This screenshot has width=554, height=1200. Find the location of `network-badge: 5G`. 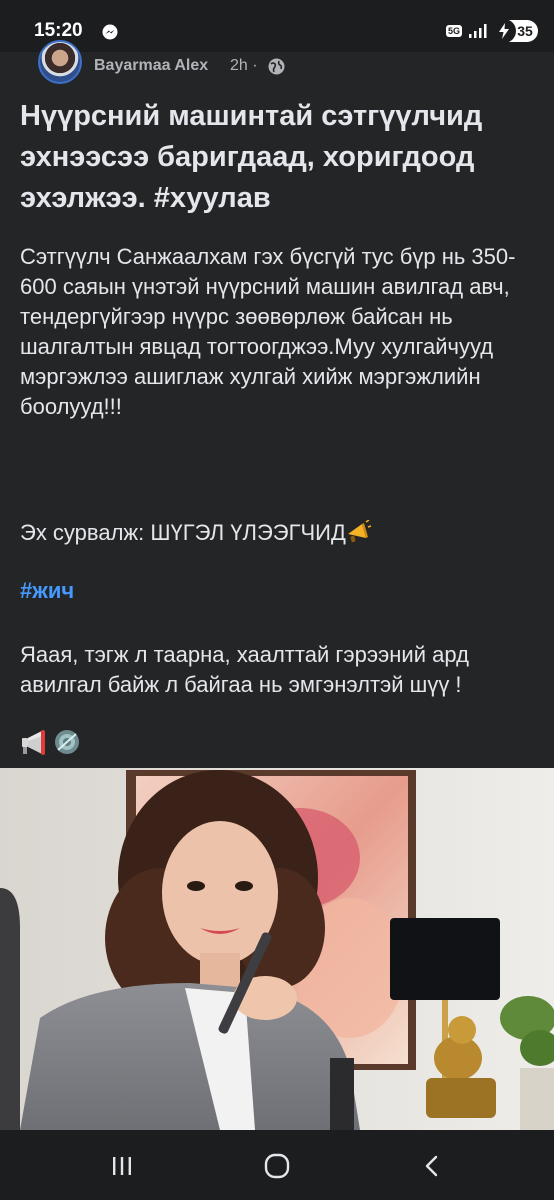

network-badge: 5G is located at coordinates (453, 31).